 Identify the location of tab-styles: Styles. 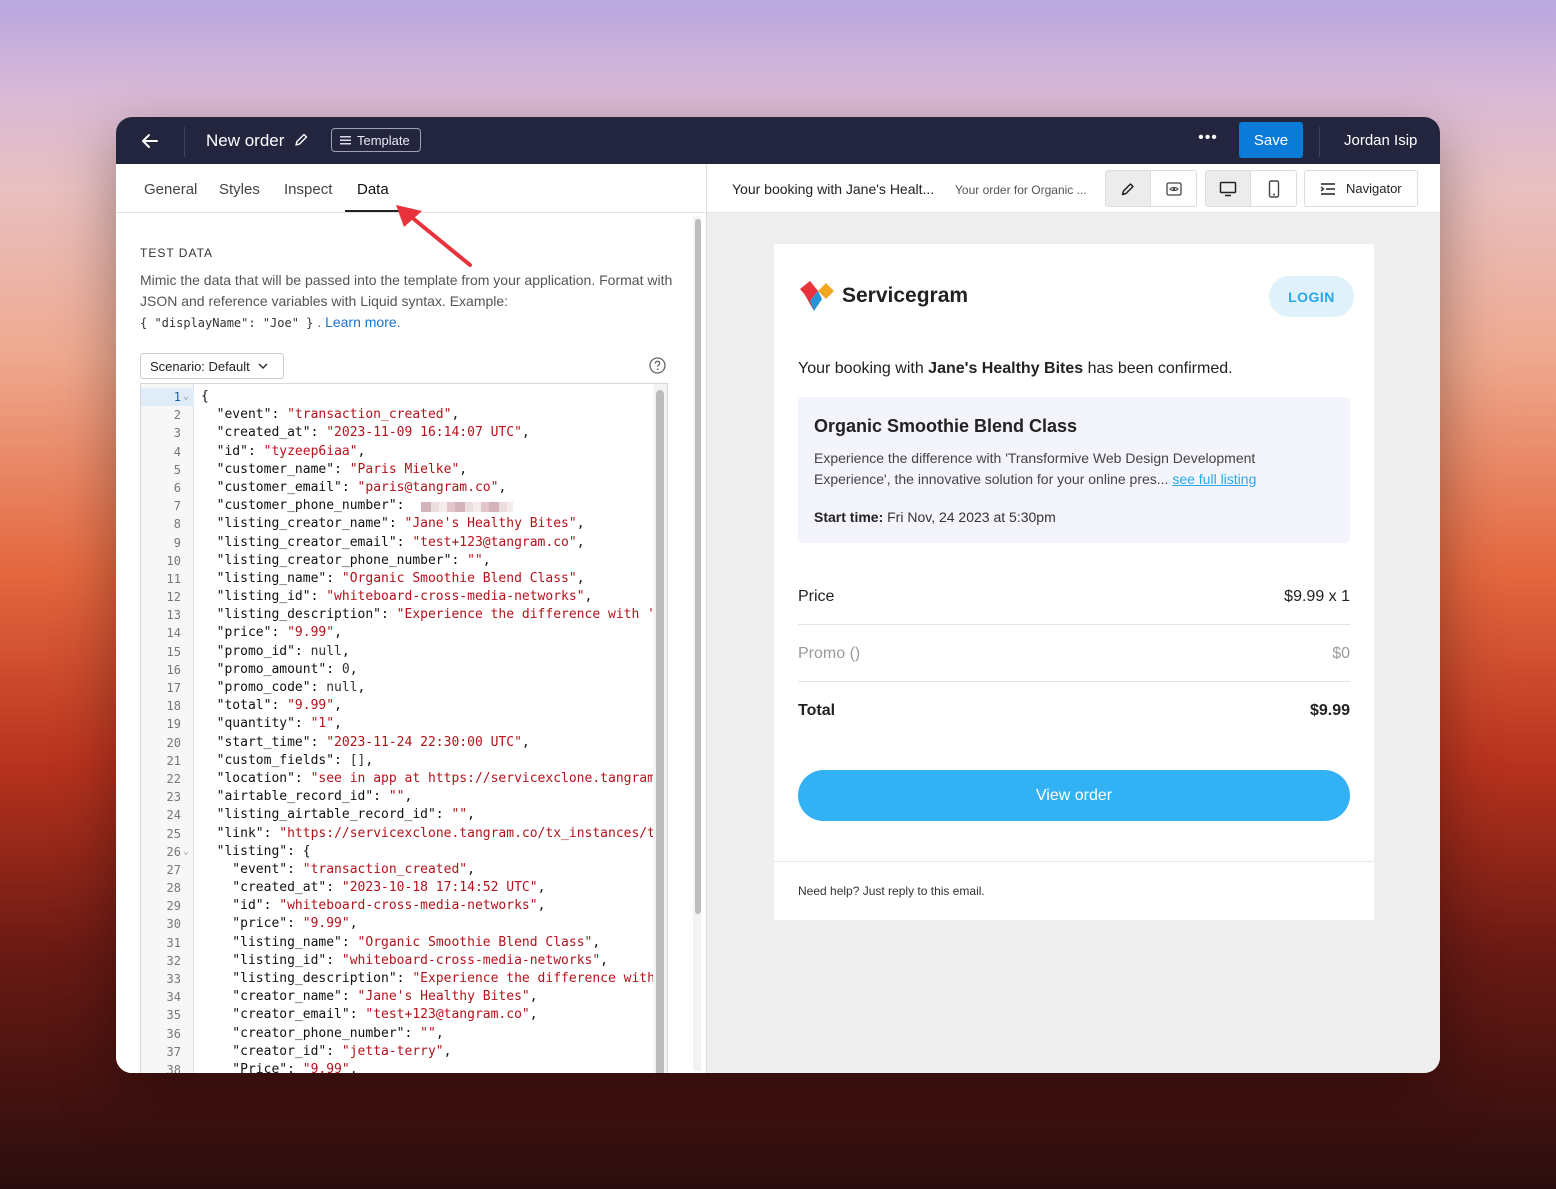
(239, 189).